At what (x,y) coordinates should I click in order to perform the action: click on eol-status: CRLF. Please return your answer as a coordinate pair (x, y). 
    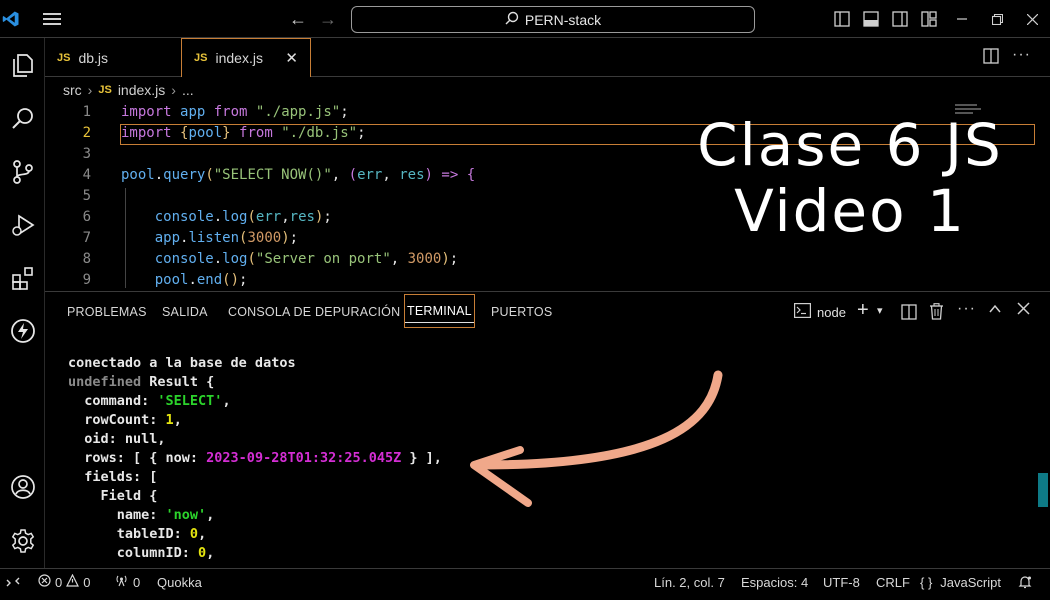
    Looking at the image, I should click on (893, 582).